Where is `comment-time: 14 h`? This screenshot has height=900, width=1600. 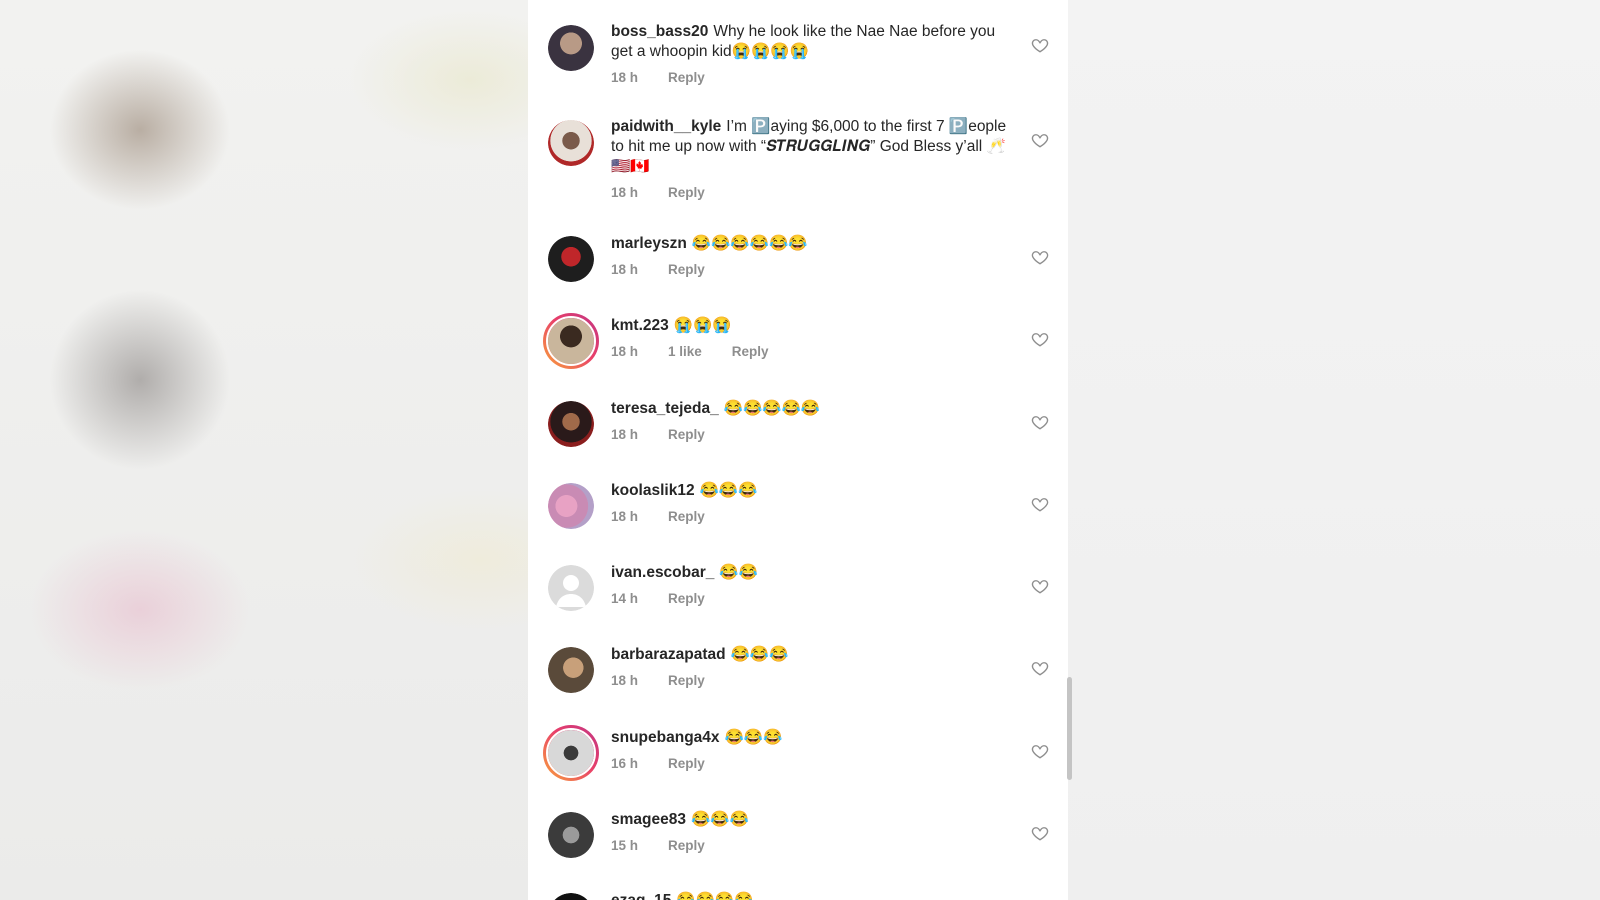
comment-time: 14 h is located at coordinates (625, 598).